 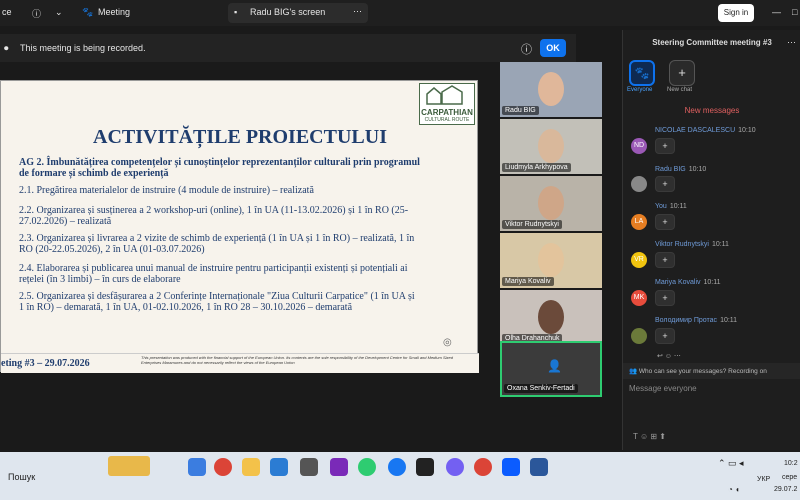 I want to click on participant-name: Viktor Rudnytskyi, so click(x=532, y=224).